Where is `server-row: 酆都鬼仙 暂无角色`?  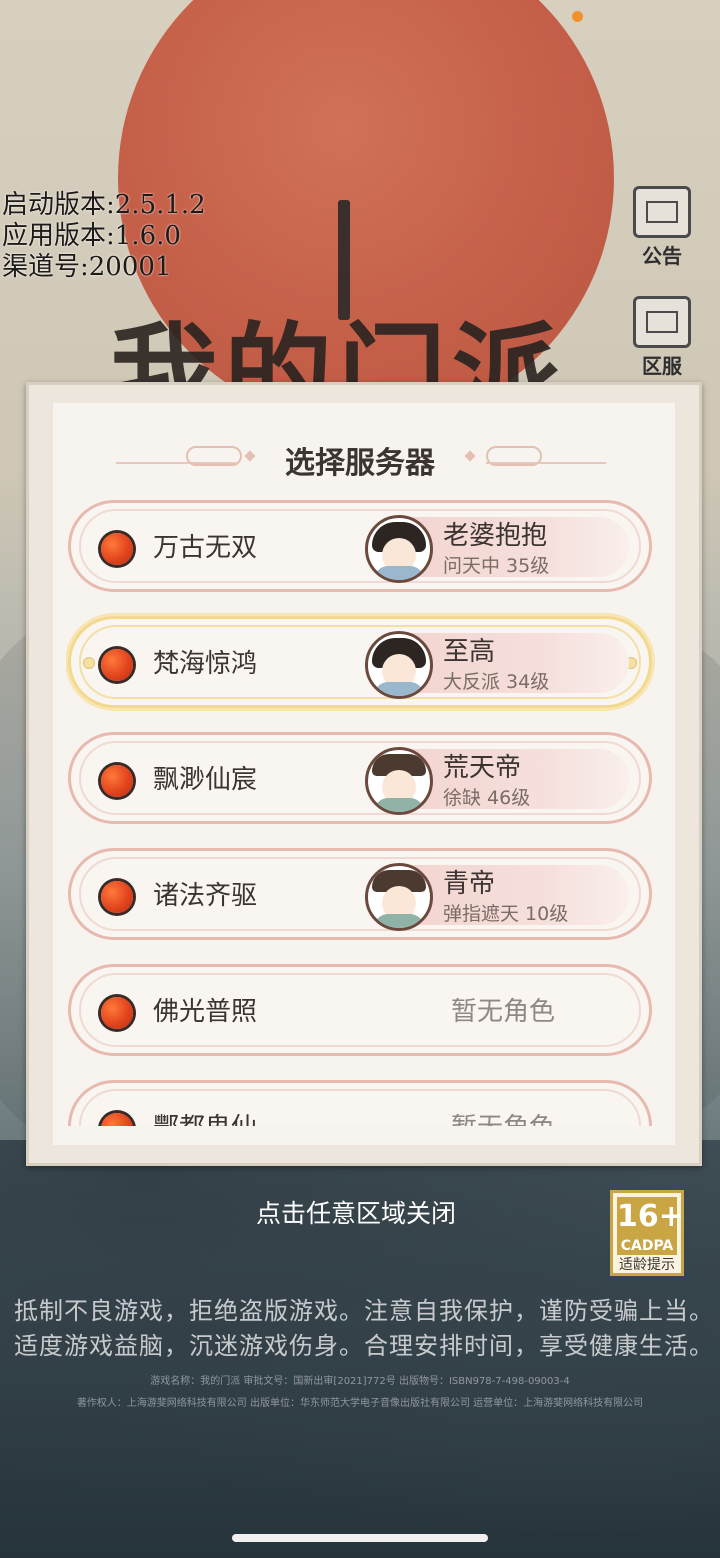
server-row: 酆都鬼仙 暂无角色 is located at coordinates (360, 1103).